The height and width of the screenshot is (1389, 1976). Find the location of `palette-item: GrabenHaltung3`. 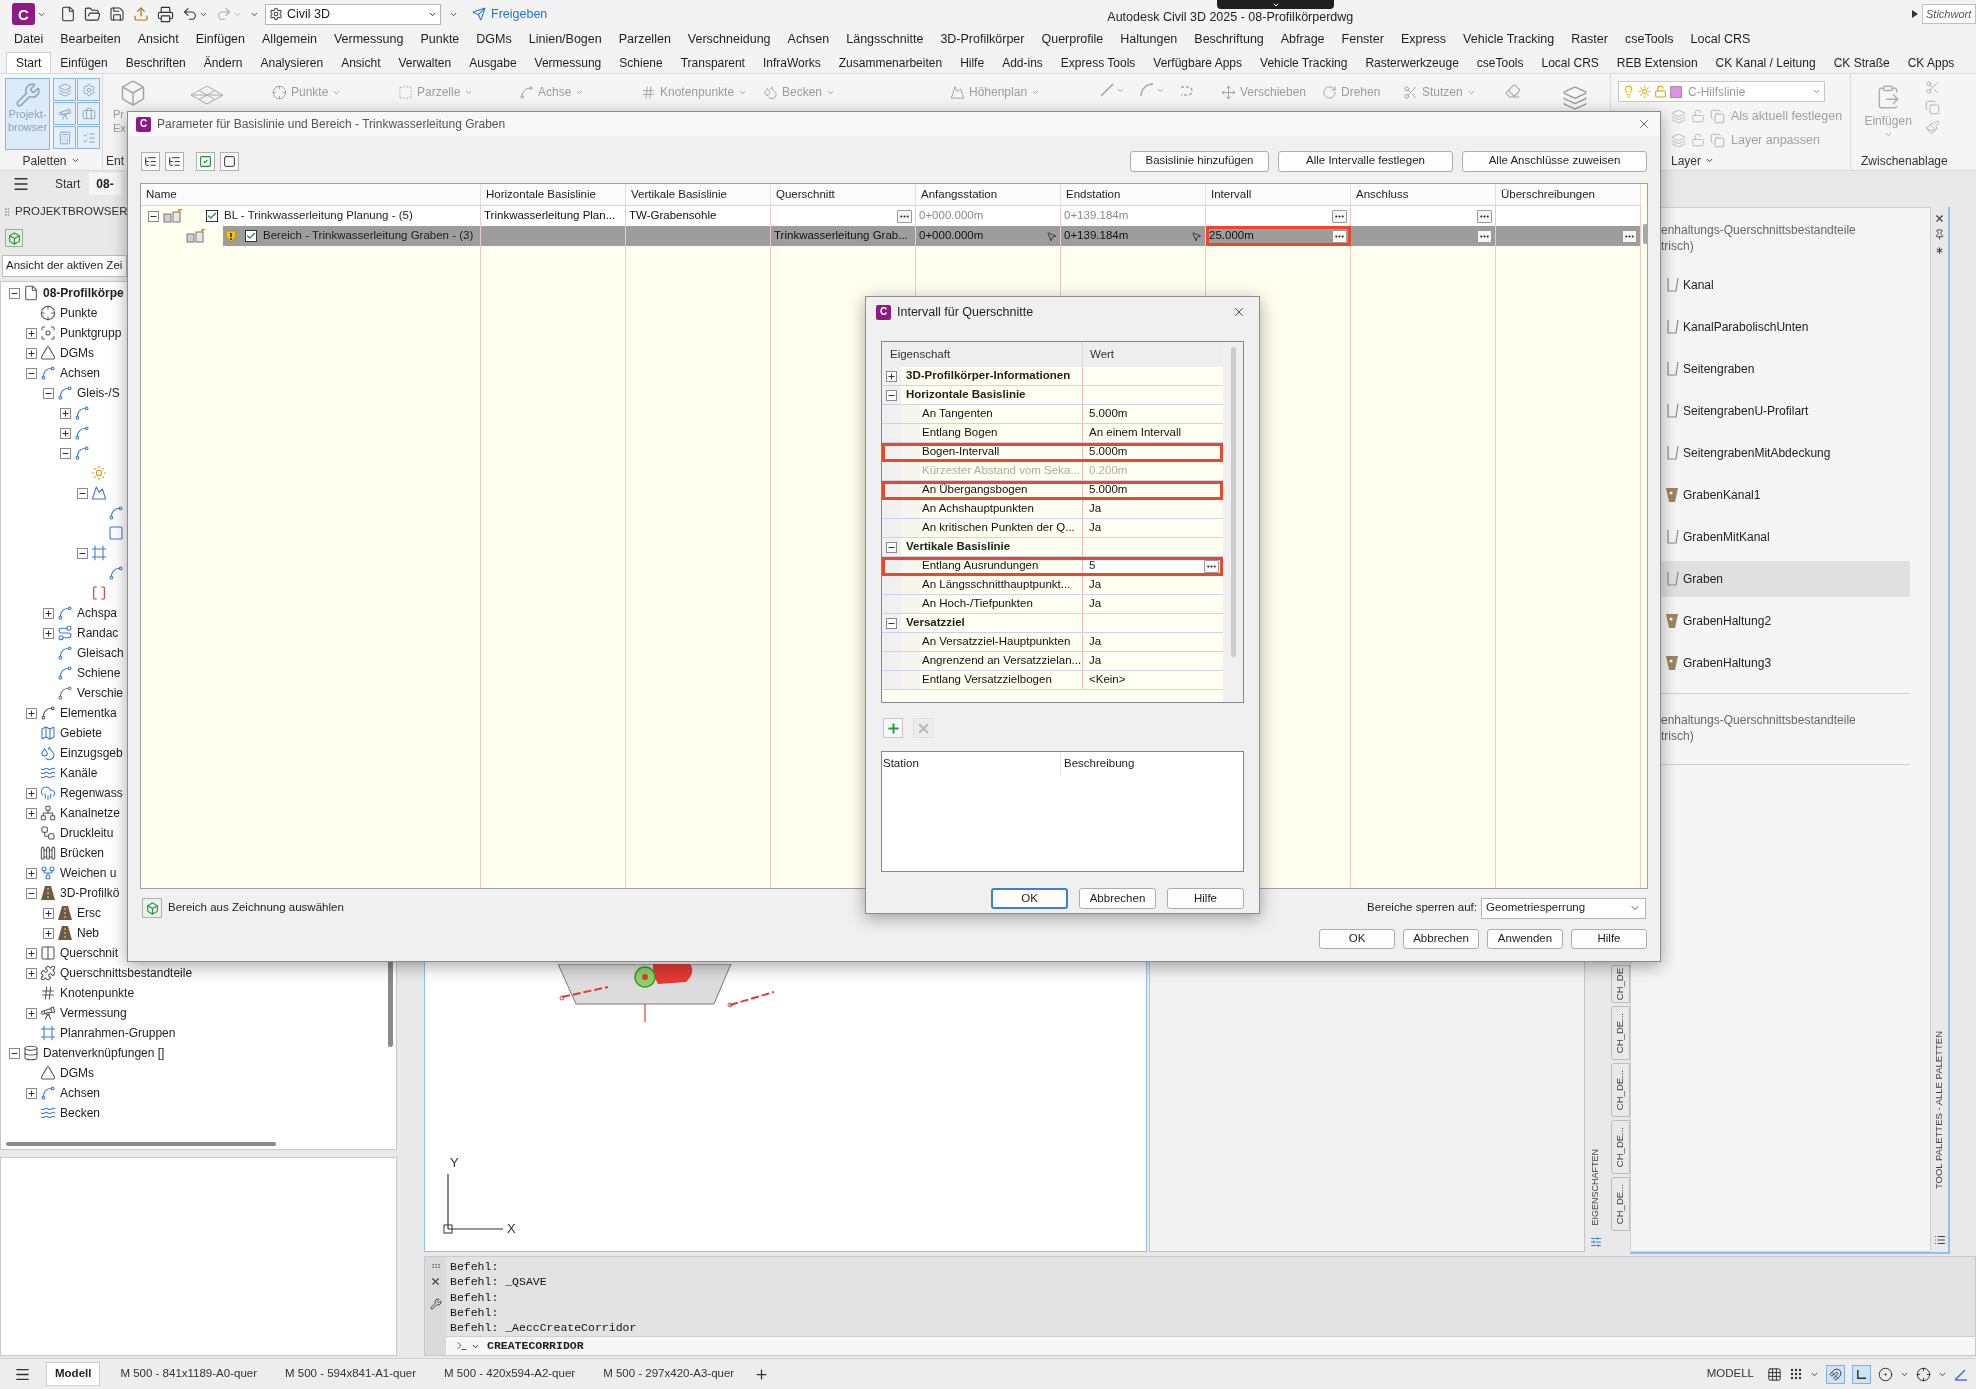

palette-item: GrabenHaltung3 is located at coordinates (1785, 663).